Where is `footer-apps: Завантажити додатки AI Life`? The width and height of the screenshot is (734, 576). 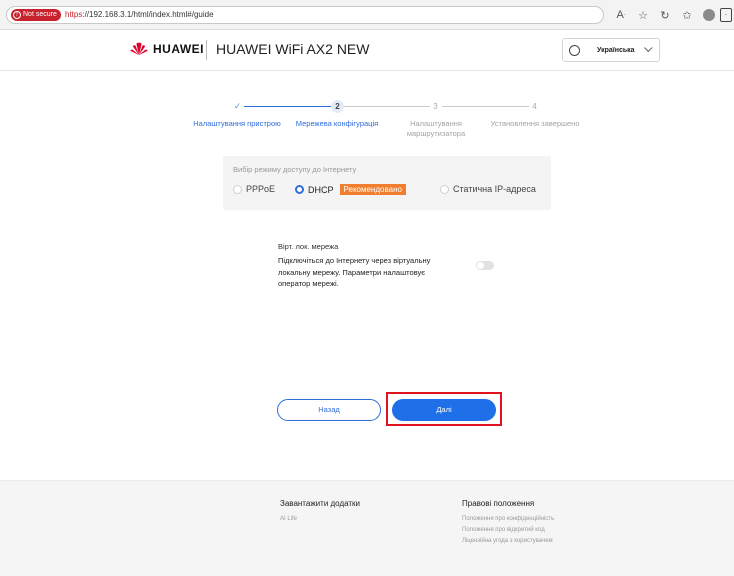
footer-apps: Завантажити додатки AI Life is located at coordinates (320, 512).